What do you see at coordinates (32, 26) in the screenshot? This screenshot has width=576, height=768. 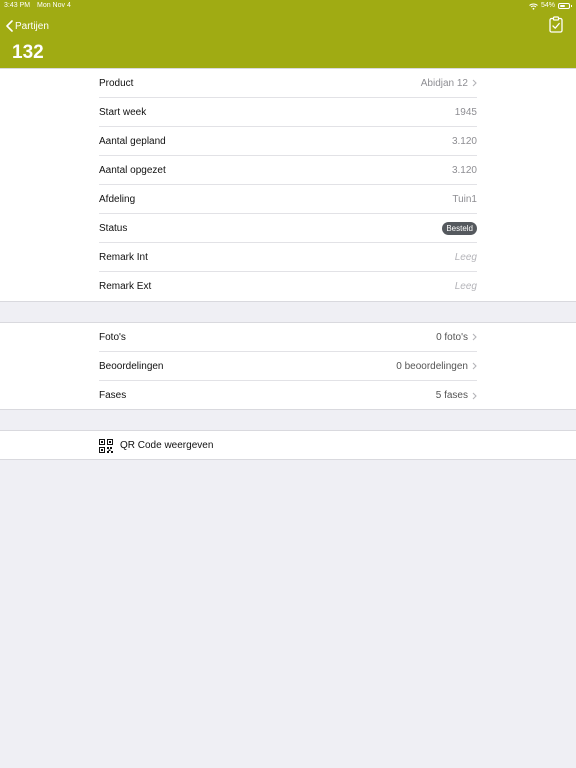 I see `back-label: Partijen` at bounding box center [32, 26].